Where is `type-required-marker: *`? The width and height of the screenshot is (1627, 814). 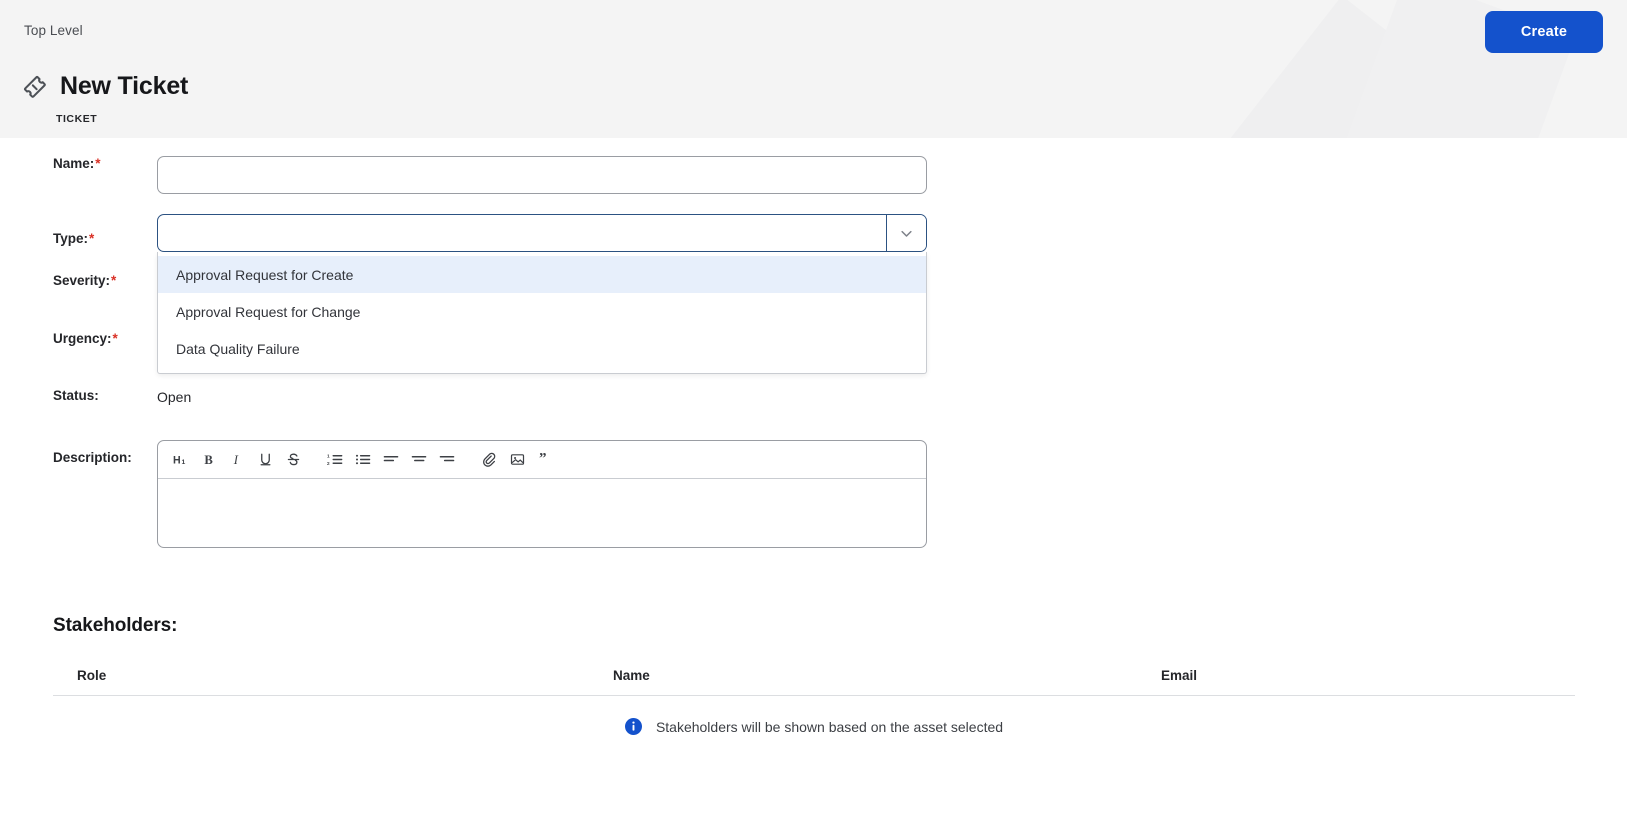
type-required-marker: * is located at coordinates (92, 238).